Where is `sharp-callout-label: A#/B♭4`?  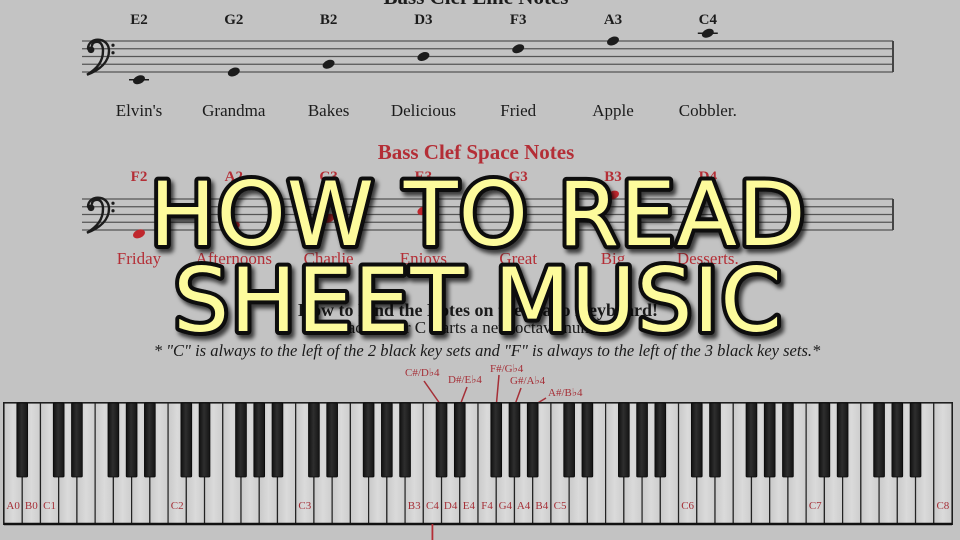 sharp-callout-label: A#/B♭4 is located at coordinates (565, 393).